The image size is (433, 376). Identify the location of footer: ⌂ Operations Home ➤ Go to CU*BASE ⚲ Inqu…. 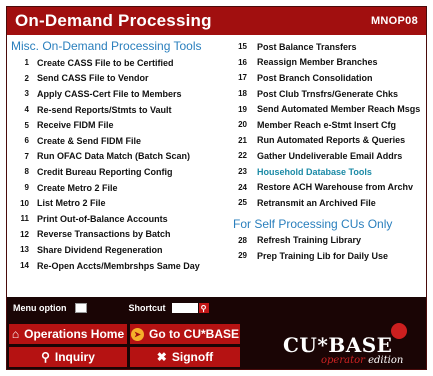
(216, 344).